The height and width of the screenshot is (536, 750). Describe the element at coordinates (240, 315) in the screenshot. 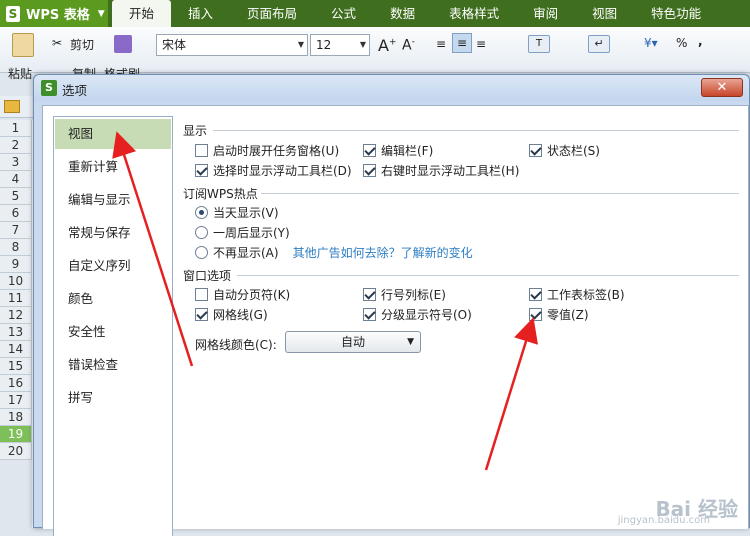

I see `option-label: 网格线(G)` at that location.